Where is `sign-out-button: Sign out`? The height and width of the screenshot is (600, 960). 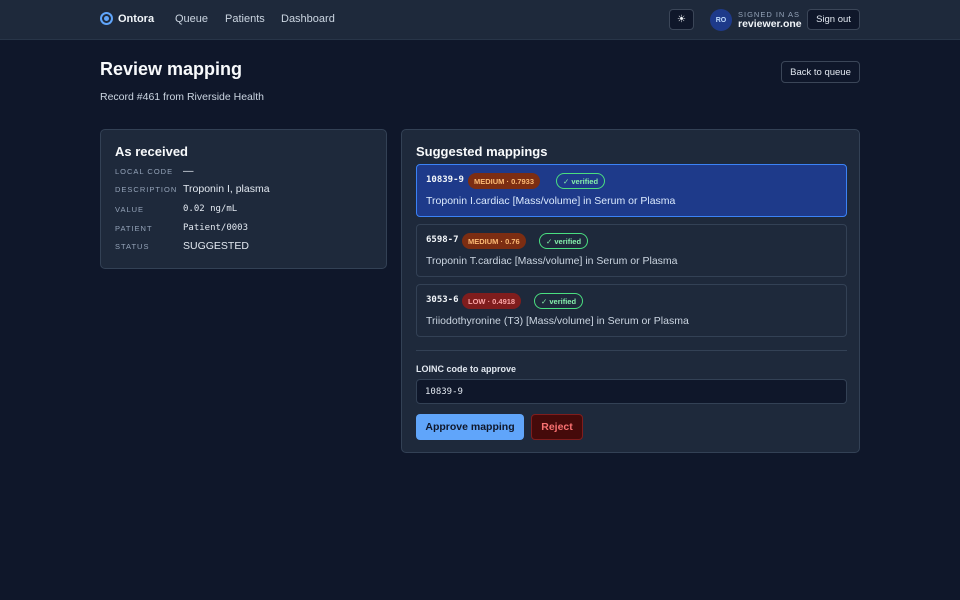 sign-out-button: Sign out is located at coordinates (833, 19).